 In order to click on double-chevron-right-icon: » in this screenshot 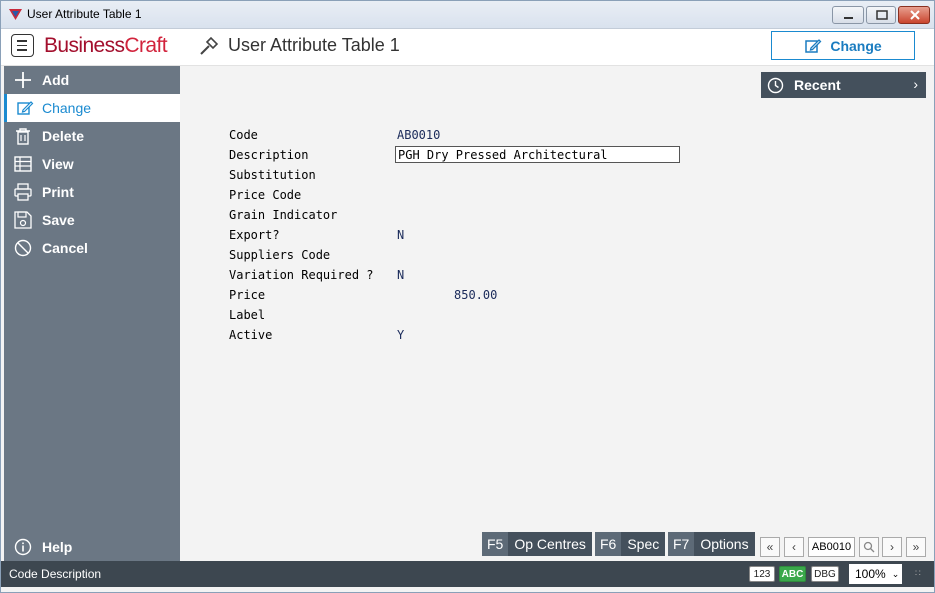, I will do `click(916, 547)`.